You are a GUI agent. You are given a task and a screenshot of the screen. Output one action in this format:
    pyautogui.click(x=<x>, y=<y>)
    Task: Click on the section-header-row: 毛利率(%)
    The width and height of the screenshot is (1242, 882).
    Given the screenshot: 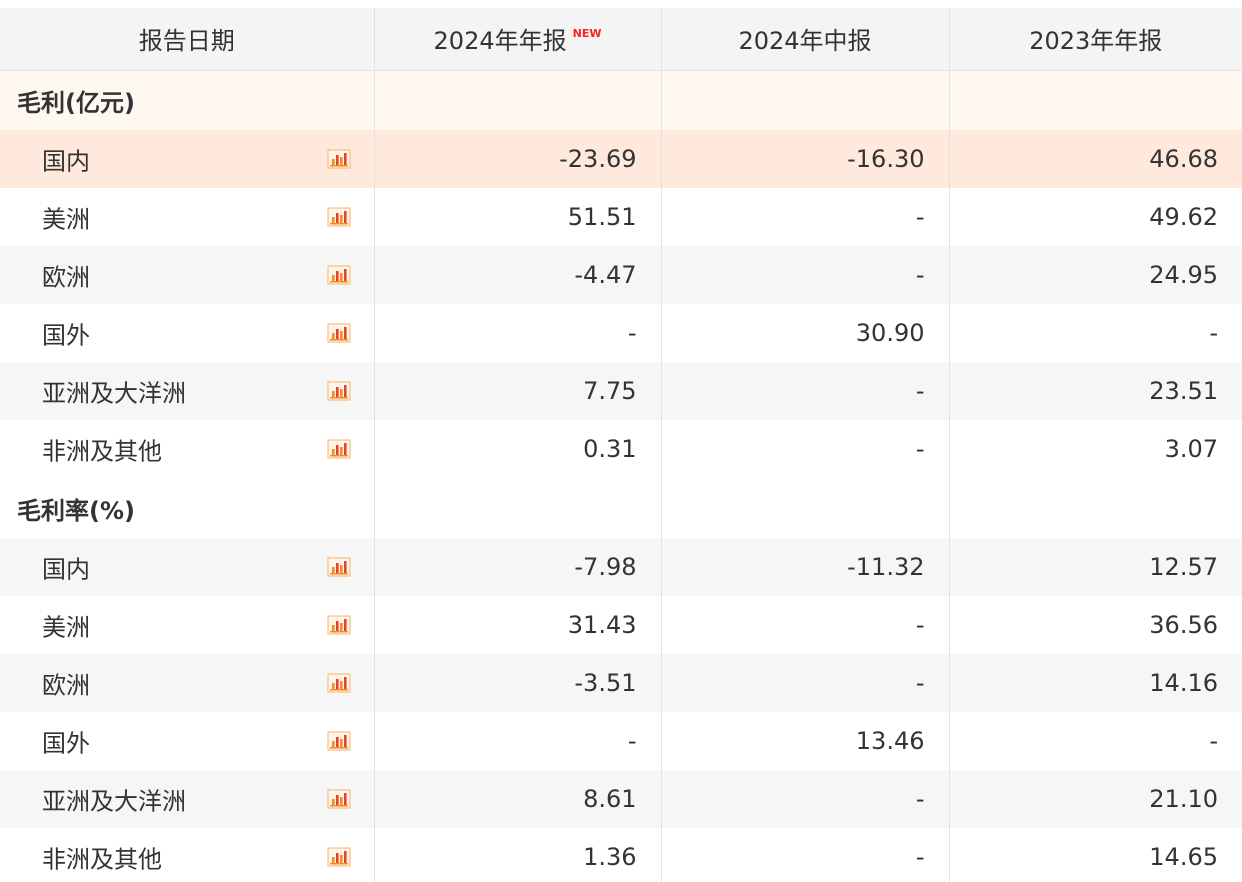 What is the action you would take?
    pyautogui.click(x=621, y=508)
    